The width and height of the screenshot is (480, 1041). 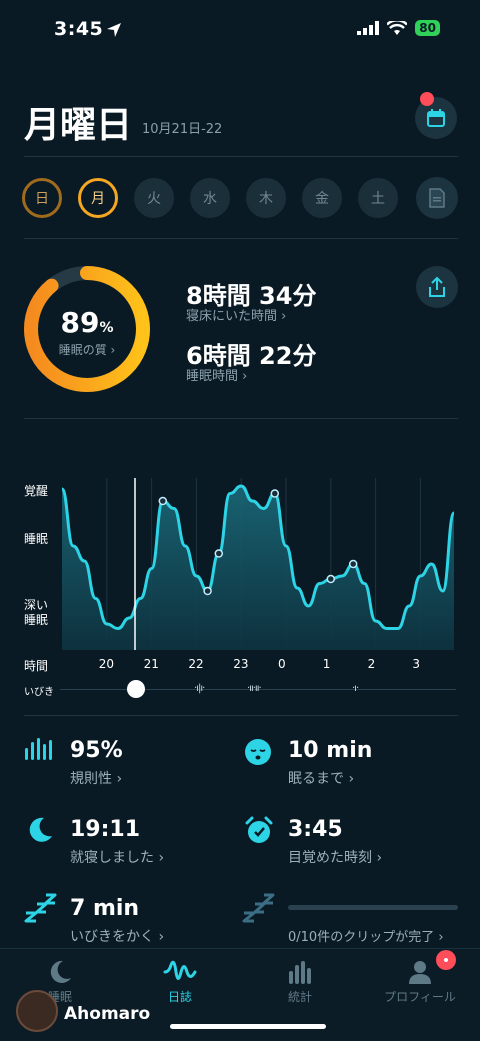 I want to click on x-tick-label: 22, so click(x=196, y=664).